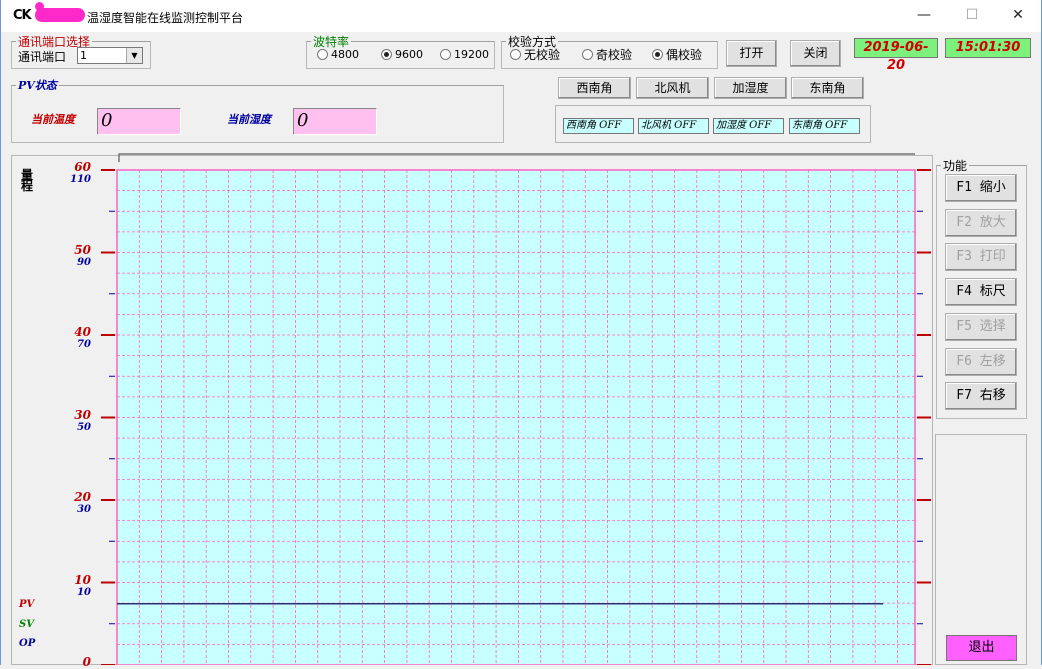 The image size is (1042, 669). Describe the element at coordinates (981, 222) in the screenshot. I see `function-button-2: F2 放大` at that location.